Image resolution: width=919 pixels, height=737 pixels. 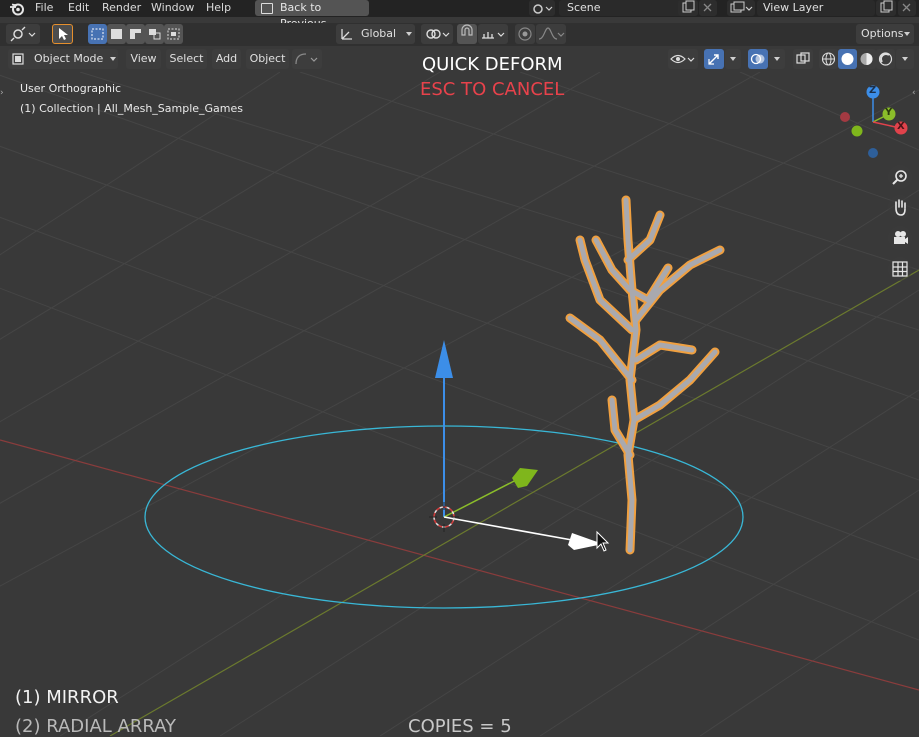 I want to click on select-intersect-mode-button, so click(x=173, y=34).